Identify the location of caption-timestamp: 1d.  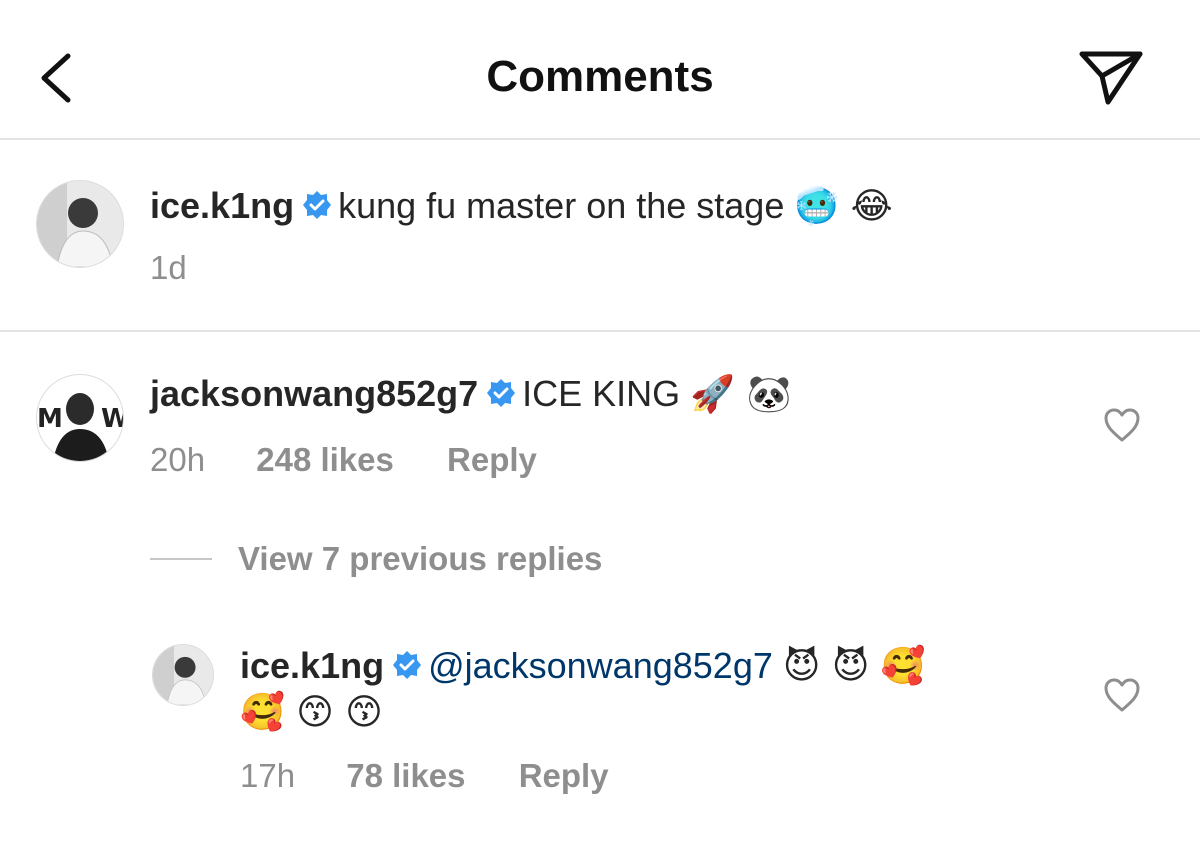
(168, 267).